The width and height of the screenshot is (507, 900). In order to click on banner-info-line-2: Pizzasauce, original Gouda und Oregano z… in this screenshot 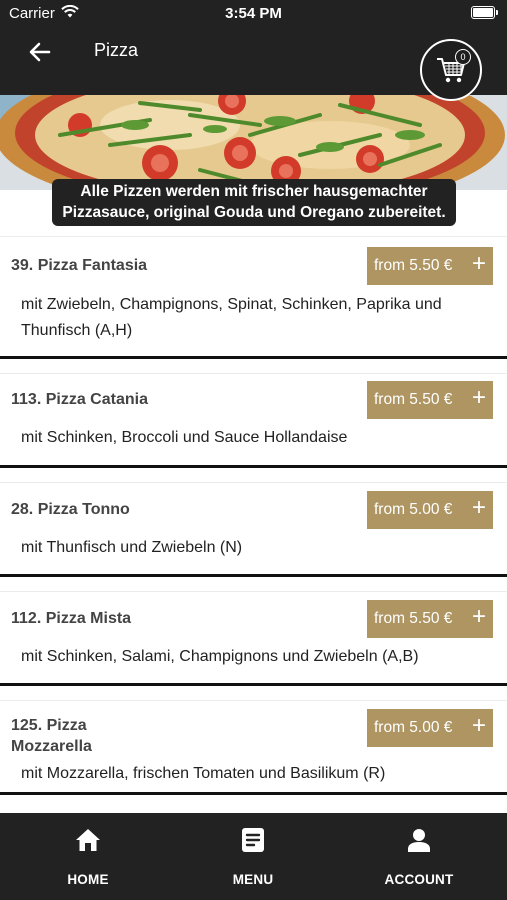, I will do `click(254, 212)`.